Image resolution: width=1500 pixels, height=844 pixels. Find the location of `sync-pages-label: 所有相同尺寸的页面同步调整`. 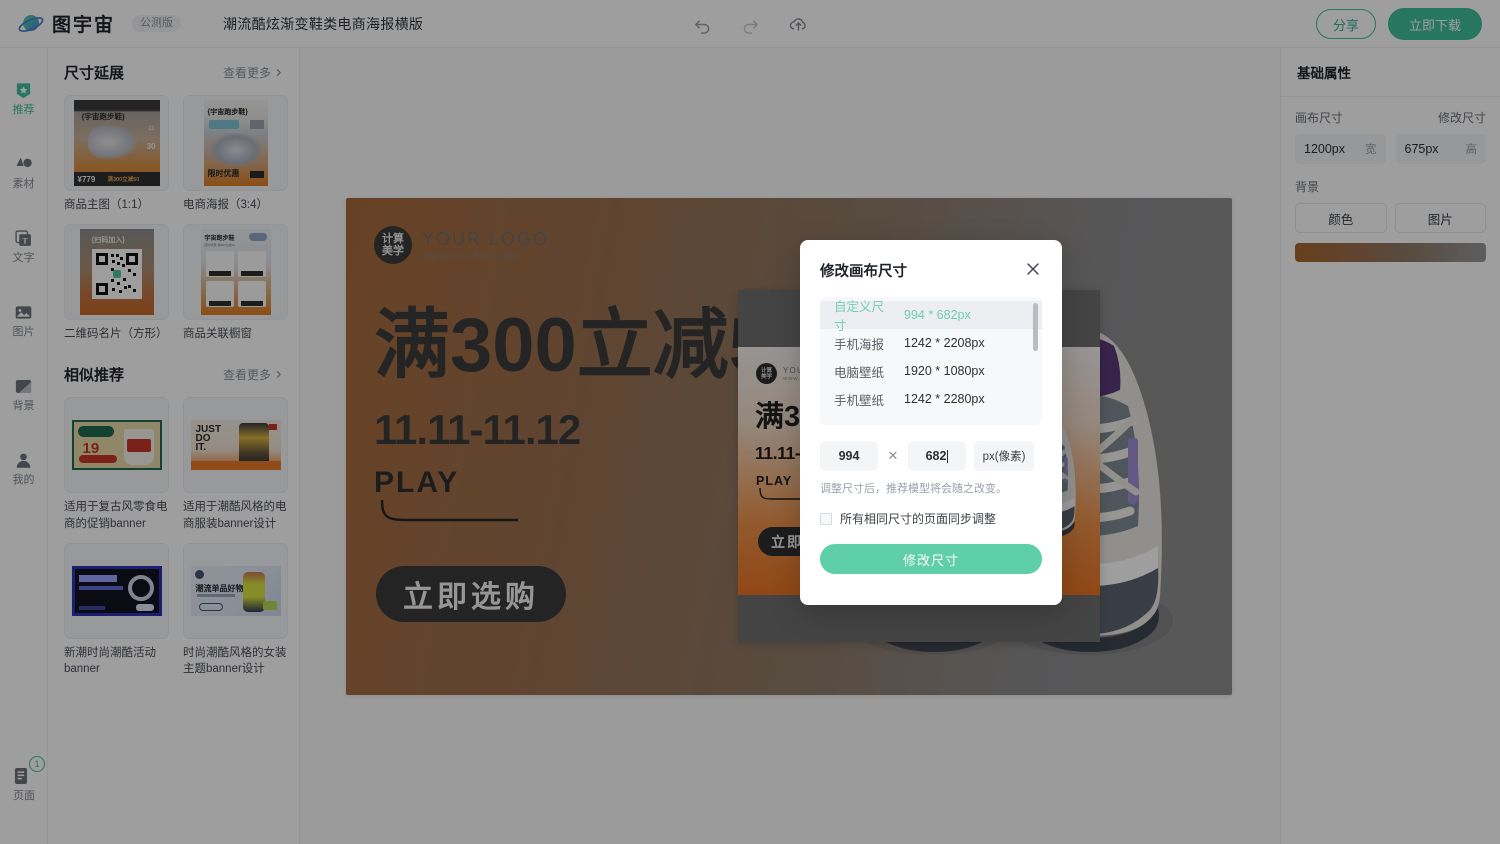

sync-pages-label: 所有相同尺寸的页面同步调整 is located at coordinates (918, 519).